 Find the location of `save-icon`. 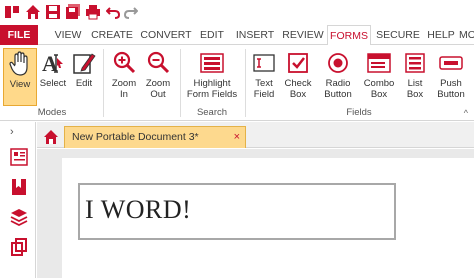

save-icon is located at coordinates (53, 12).